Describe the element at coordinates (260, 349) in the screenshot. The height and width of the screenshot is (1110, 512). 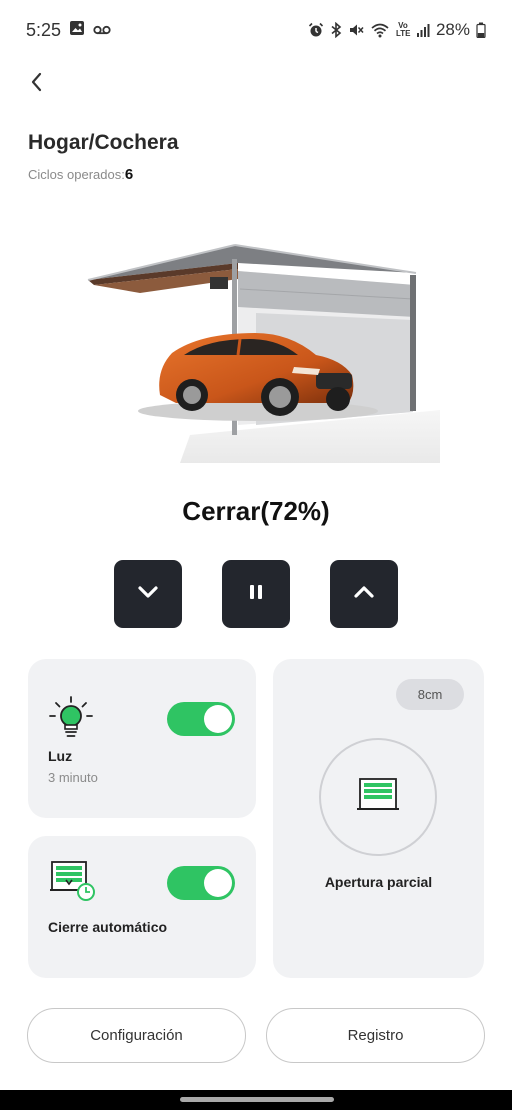
I see `garage-illustration` at that location.